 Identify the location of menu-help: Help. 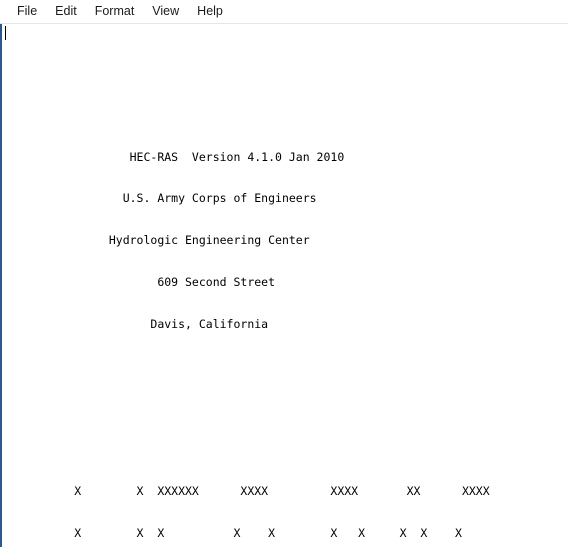
(210, 12).